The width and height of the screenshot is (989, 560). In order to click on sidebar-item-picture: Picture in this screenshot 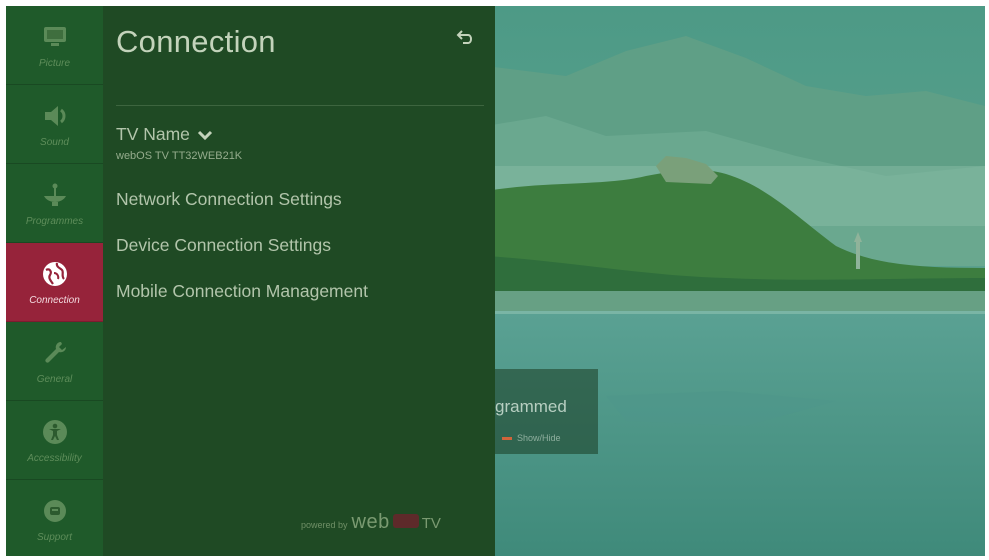, I will do `click(54, 45)`.